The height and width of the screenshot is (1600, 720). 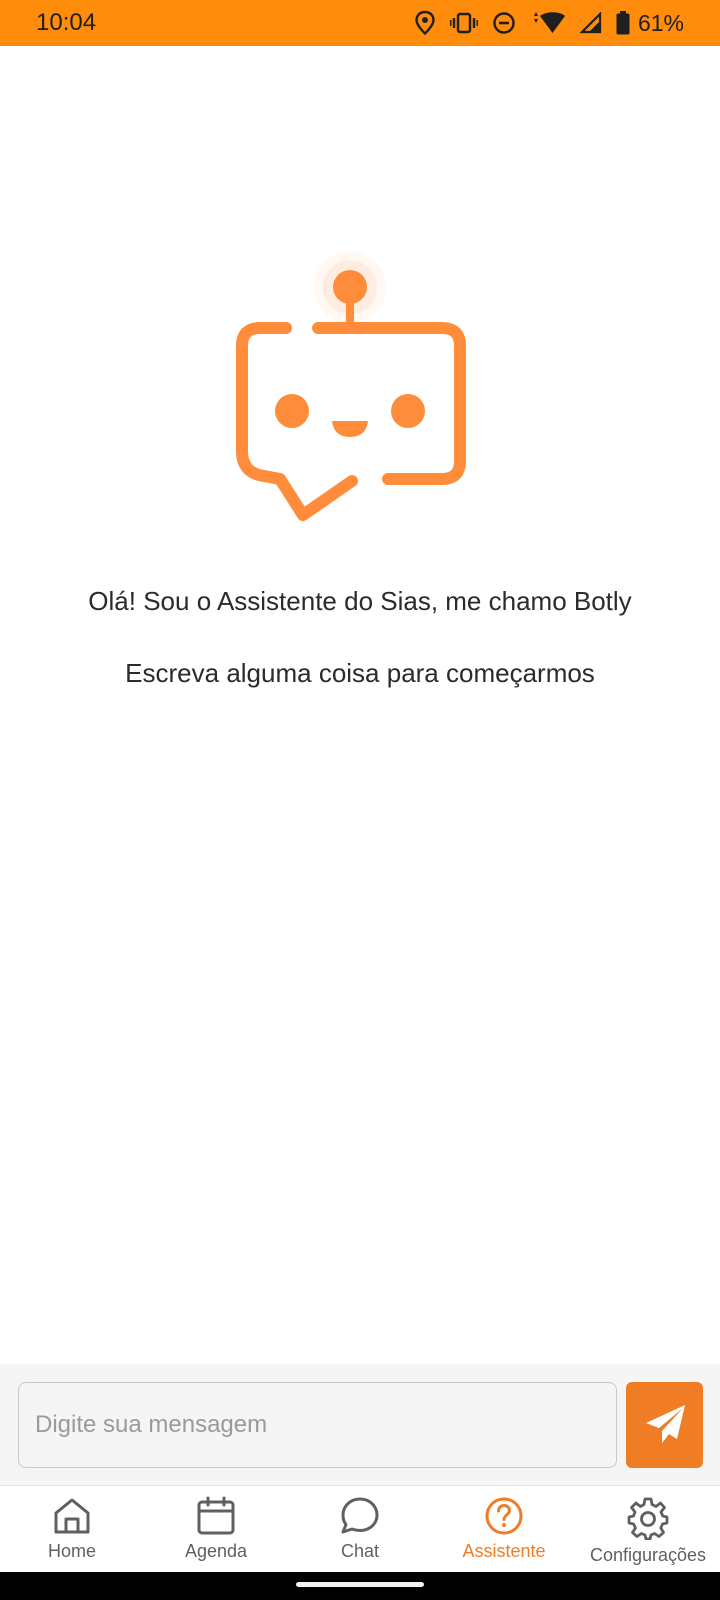 What do you see at coordinates (72, 1516) in the screenshot?
I see `home-icon` at bounding box center [72, 1516].